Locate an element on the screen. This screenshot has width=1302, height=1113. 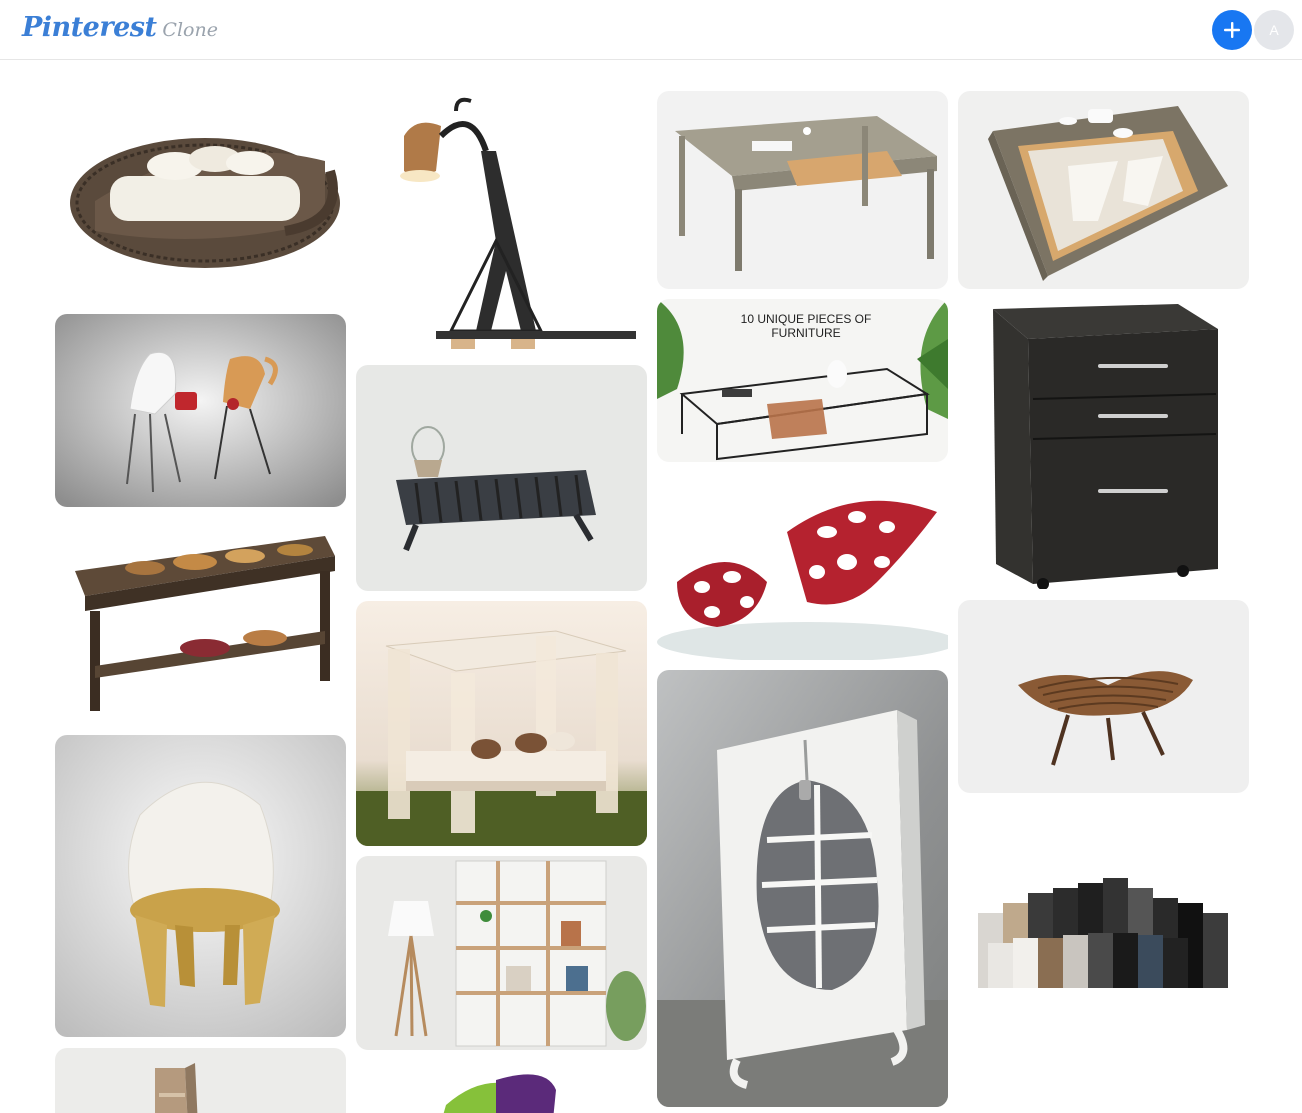
pin-canopy-outdoor-bed is located at coordinates (501, 723).